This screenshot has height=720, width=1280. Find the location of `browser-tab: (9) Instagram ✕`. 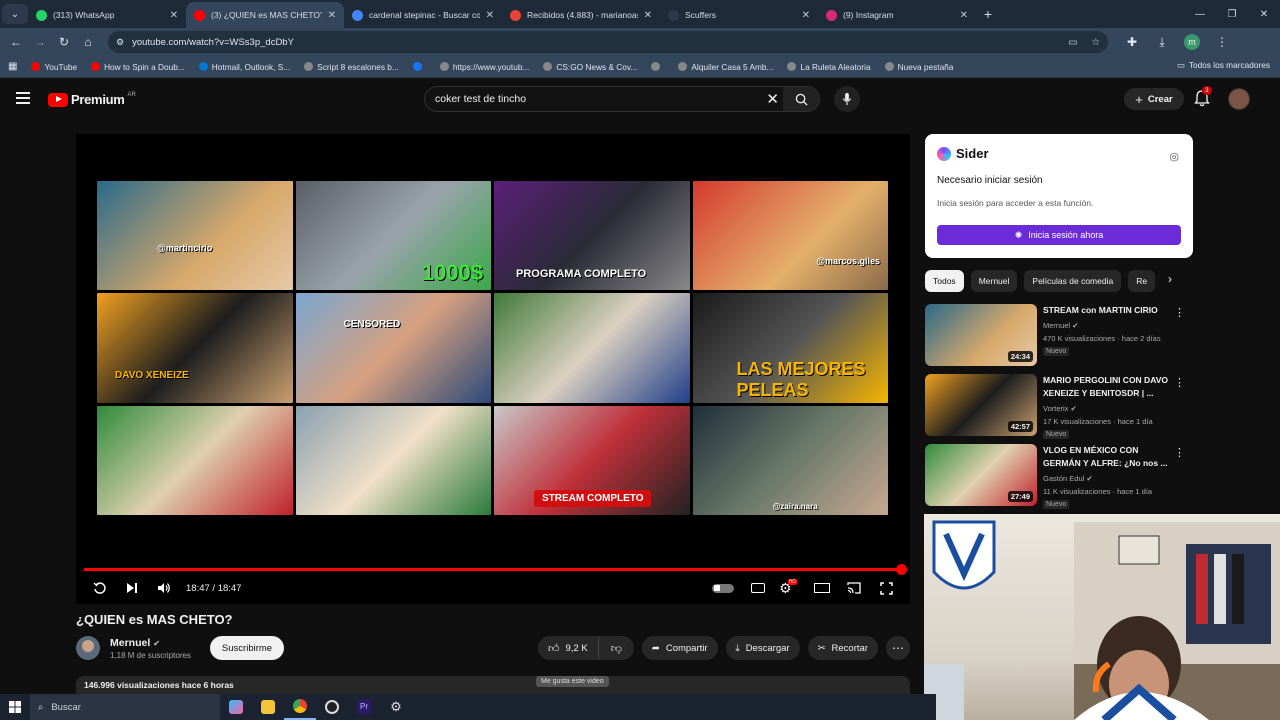

browser-tab: (9) Instagram ✕ is located at coordinates (897, 15).